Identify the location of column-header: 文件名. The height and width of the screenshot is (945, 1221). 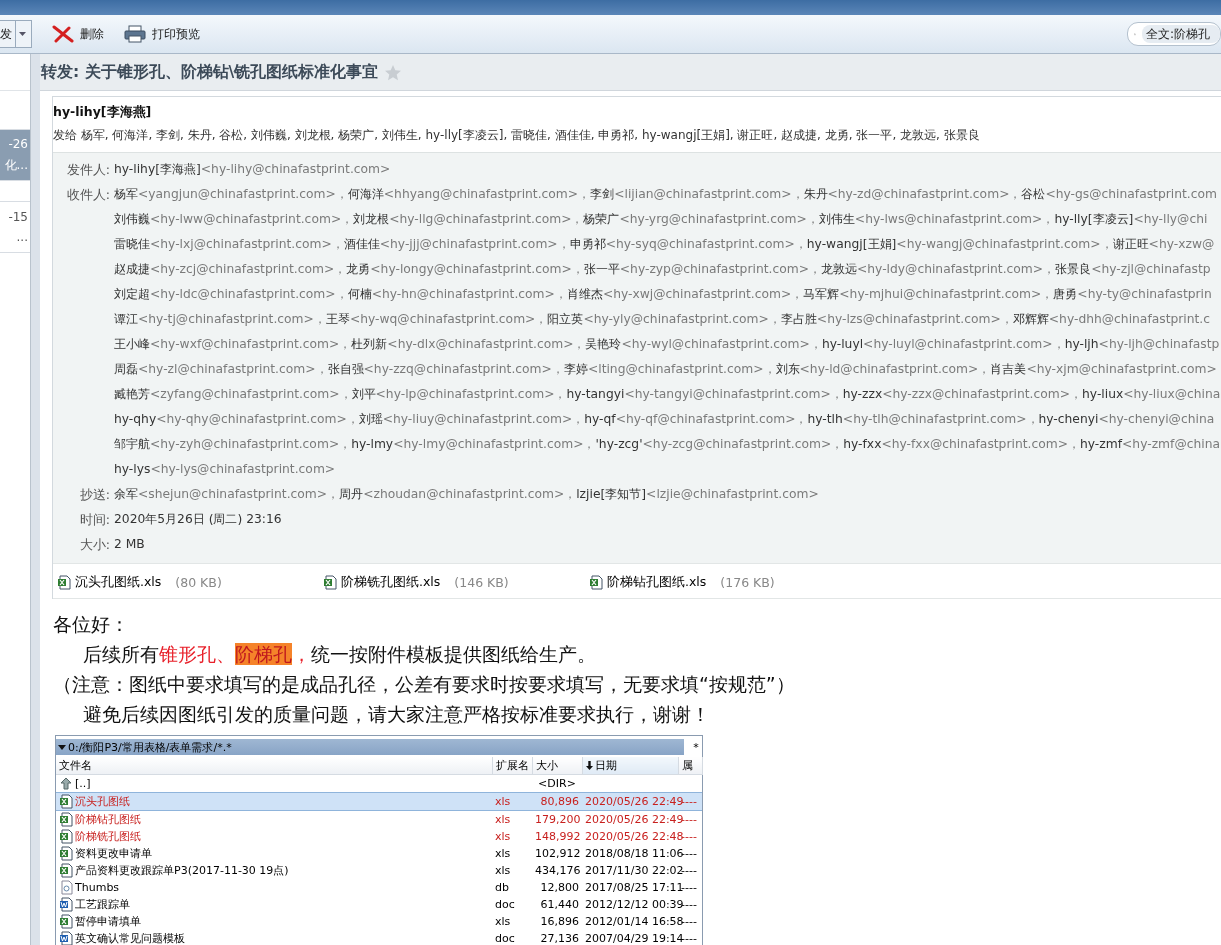
(274, 766).